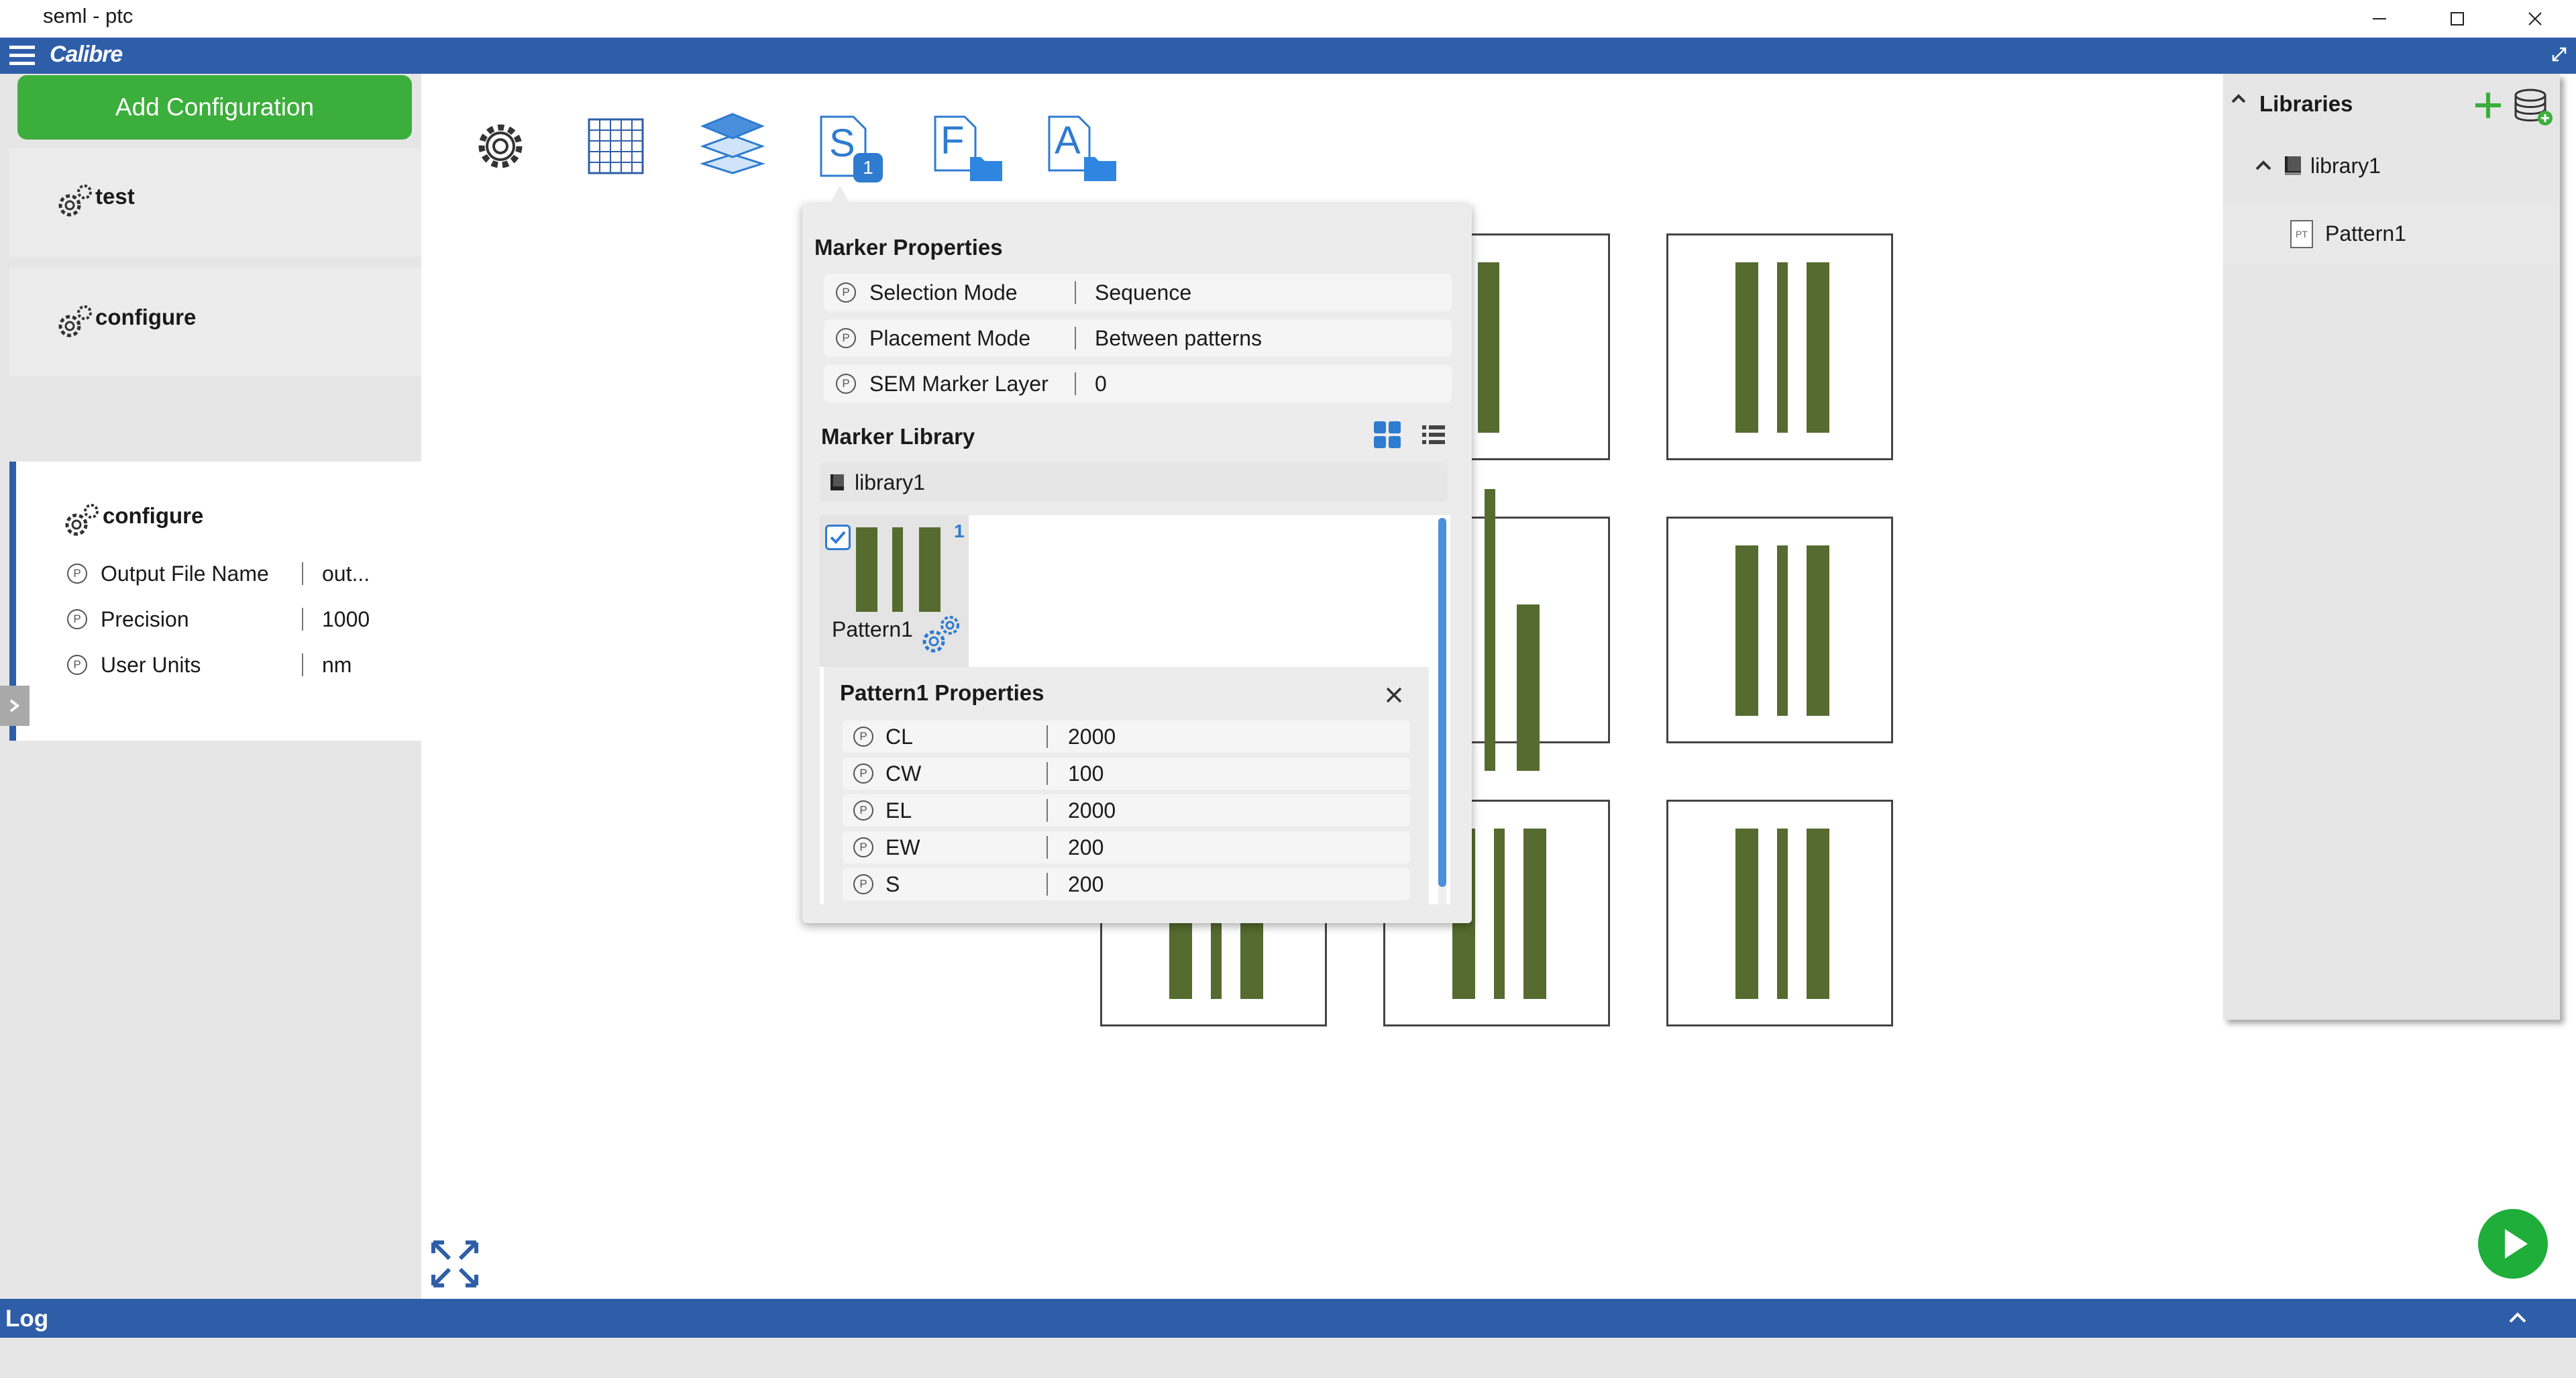 The image size is (2576, 1378). I want to click on expand-log-button, so click(2517, 1318).